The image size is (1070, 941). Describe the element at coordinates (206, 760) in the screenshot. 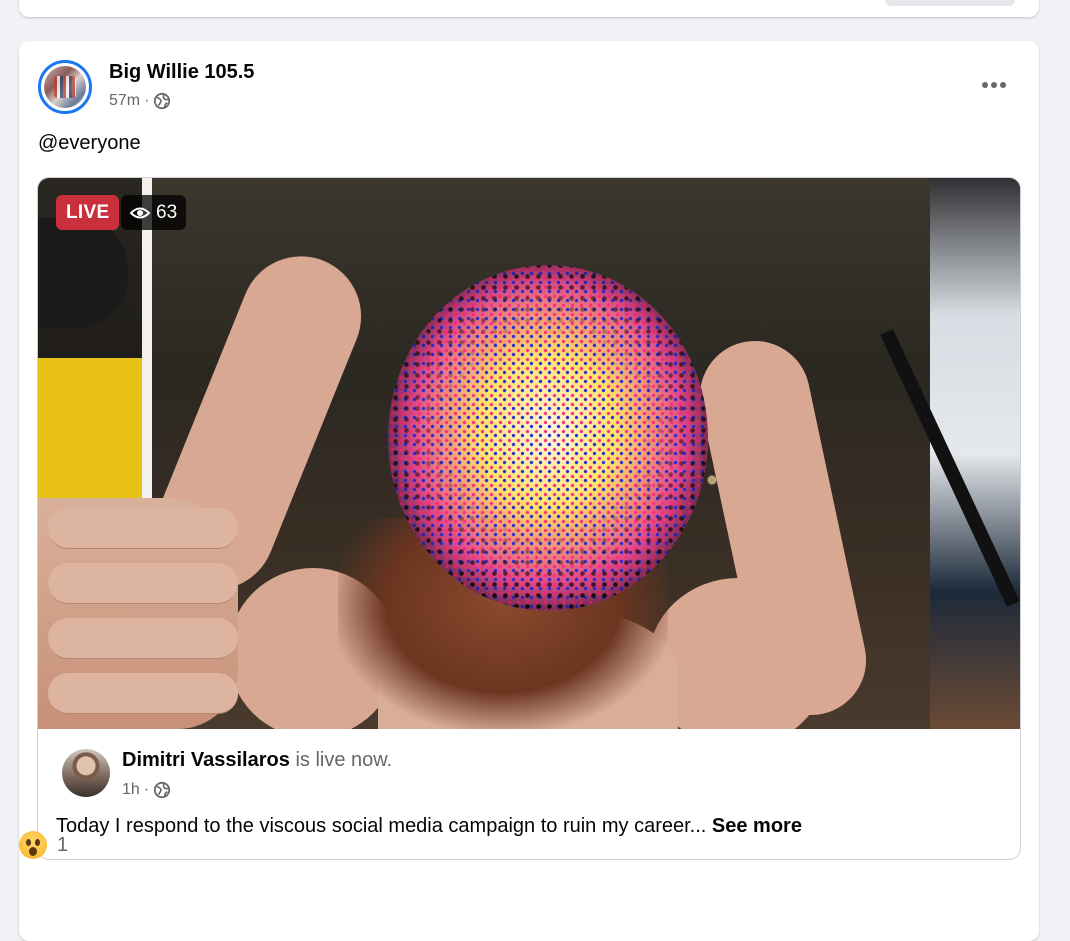

I see `broadcaster-name: Dimitri Vassilaros` at that location.